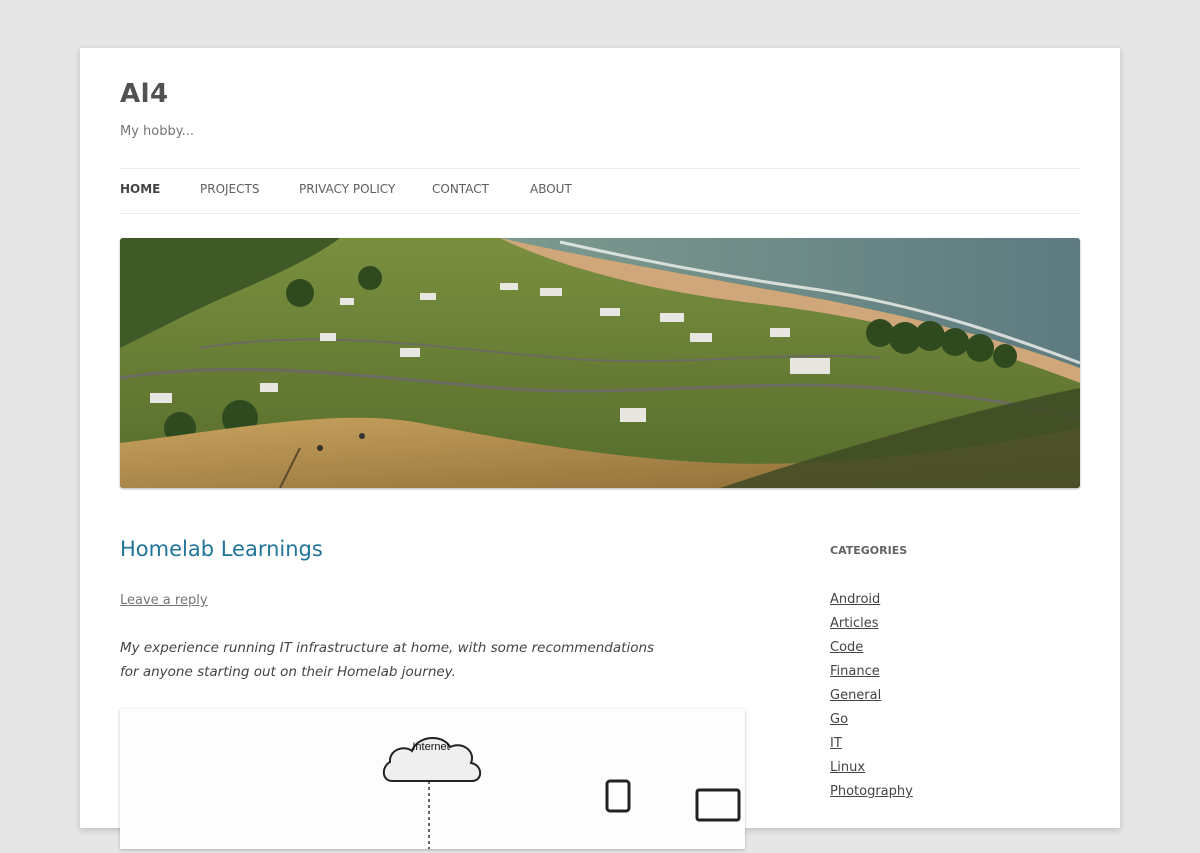  I want to click on category-link-finance: Finance, so click(855, 671).